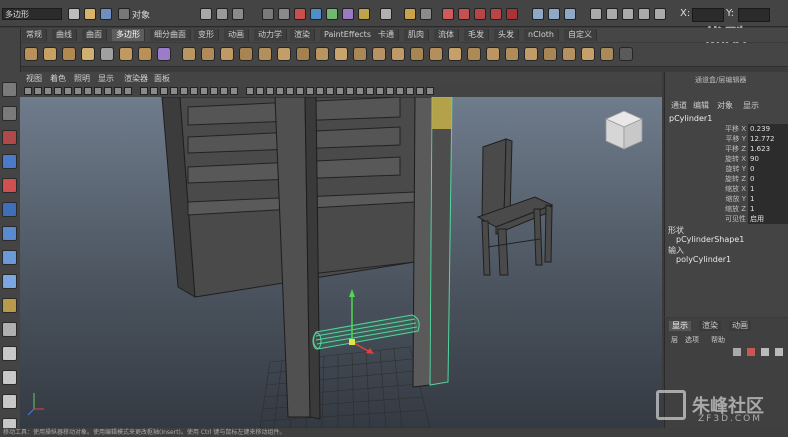  I want to click on attribute-row: 平移 Y 12.772, so click(729, 139).